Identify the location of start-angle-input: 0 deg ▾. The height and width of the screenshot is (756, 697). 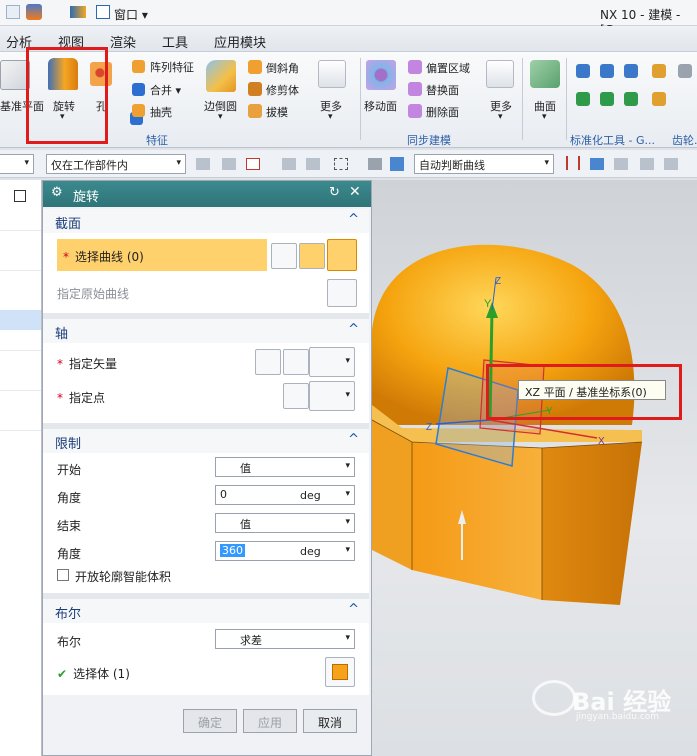
(285, 495).